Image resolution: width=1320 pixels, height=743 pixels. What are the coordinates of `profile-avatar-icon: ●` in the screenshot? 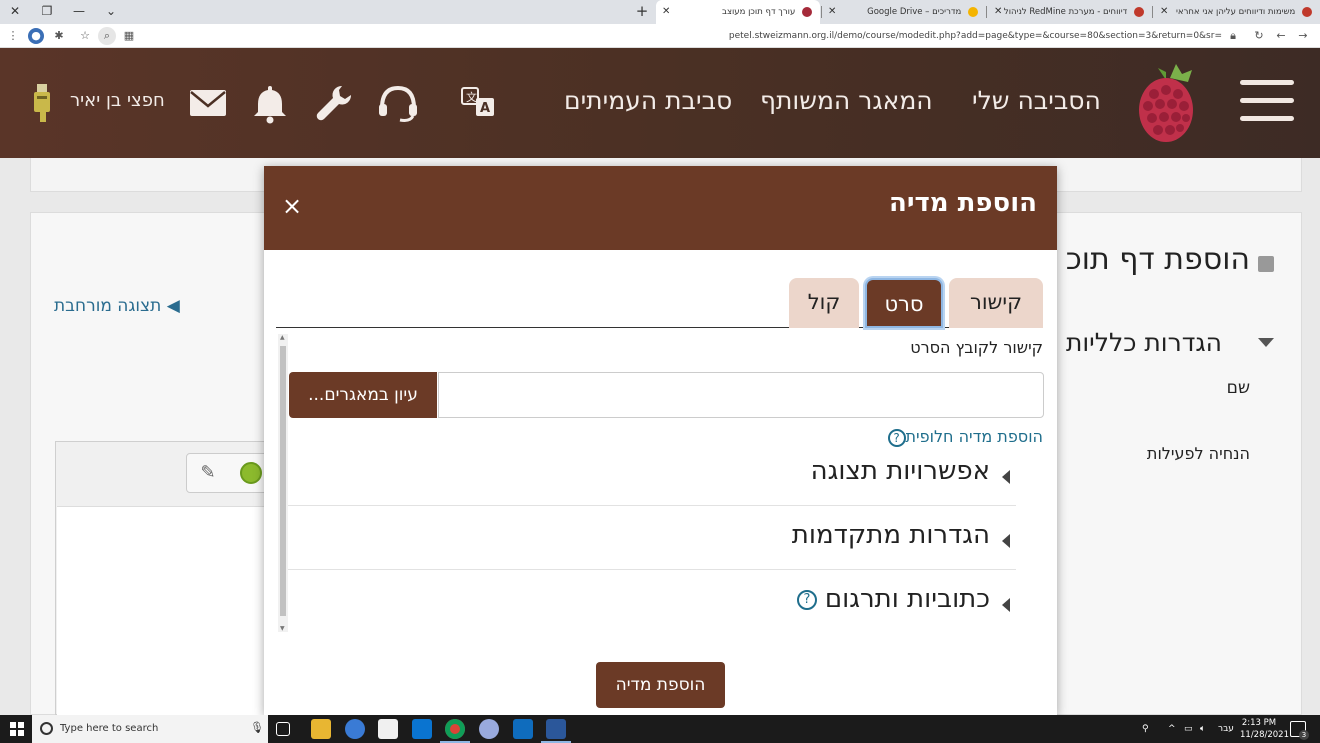 It's located at (36, 36).